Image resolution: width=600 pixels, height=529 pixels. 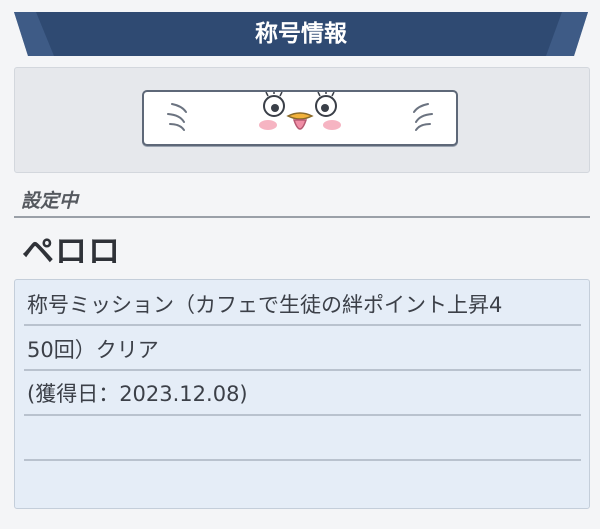 What do you see at coordinates (302, 217) in the screenshot?
I see `section-divider` at bounding box center [302, 217].